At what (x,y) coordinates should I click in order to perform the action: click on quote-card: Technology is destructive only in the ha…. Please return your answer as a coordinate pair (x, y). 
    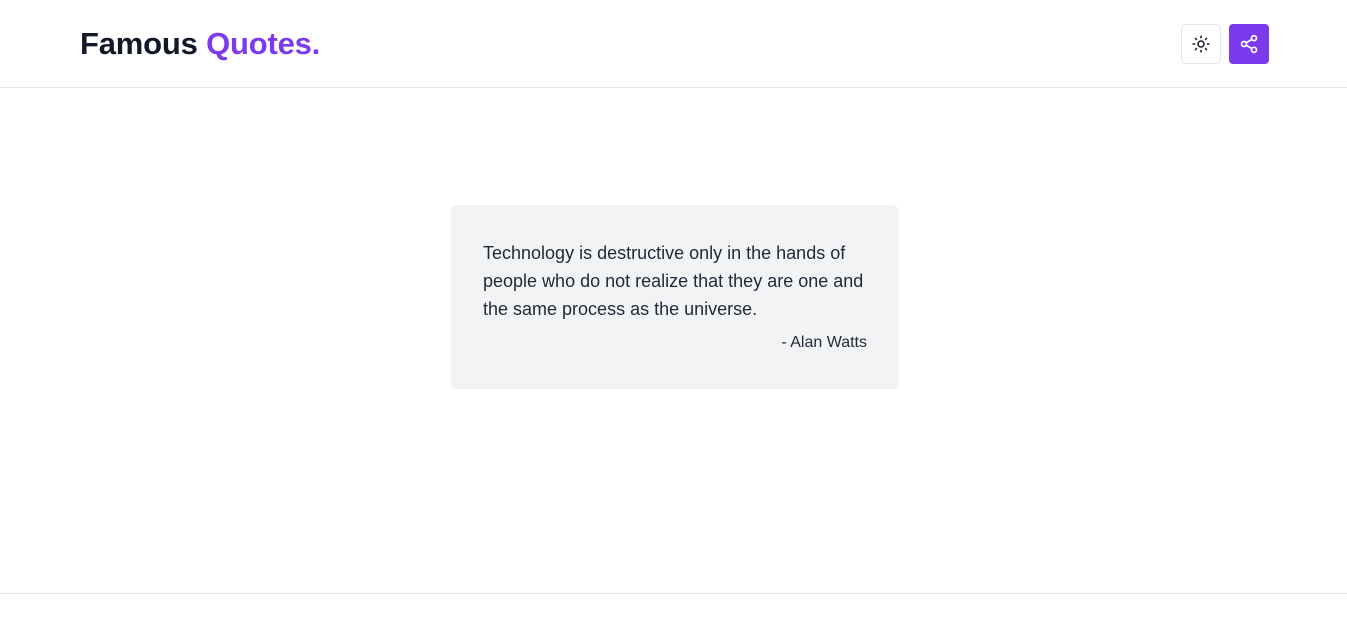
    Looking at the image, I should click on (675, 297).